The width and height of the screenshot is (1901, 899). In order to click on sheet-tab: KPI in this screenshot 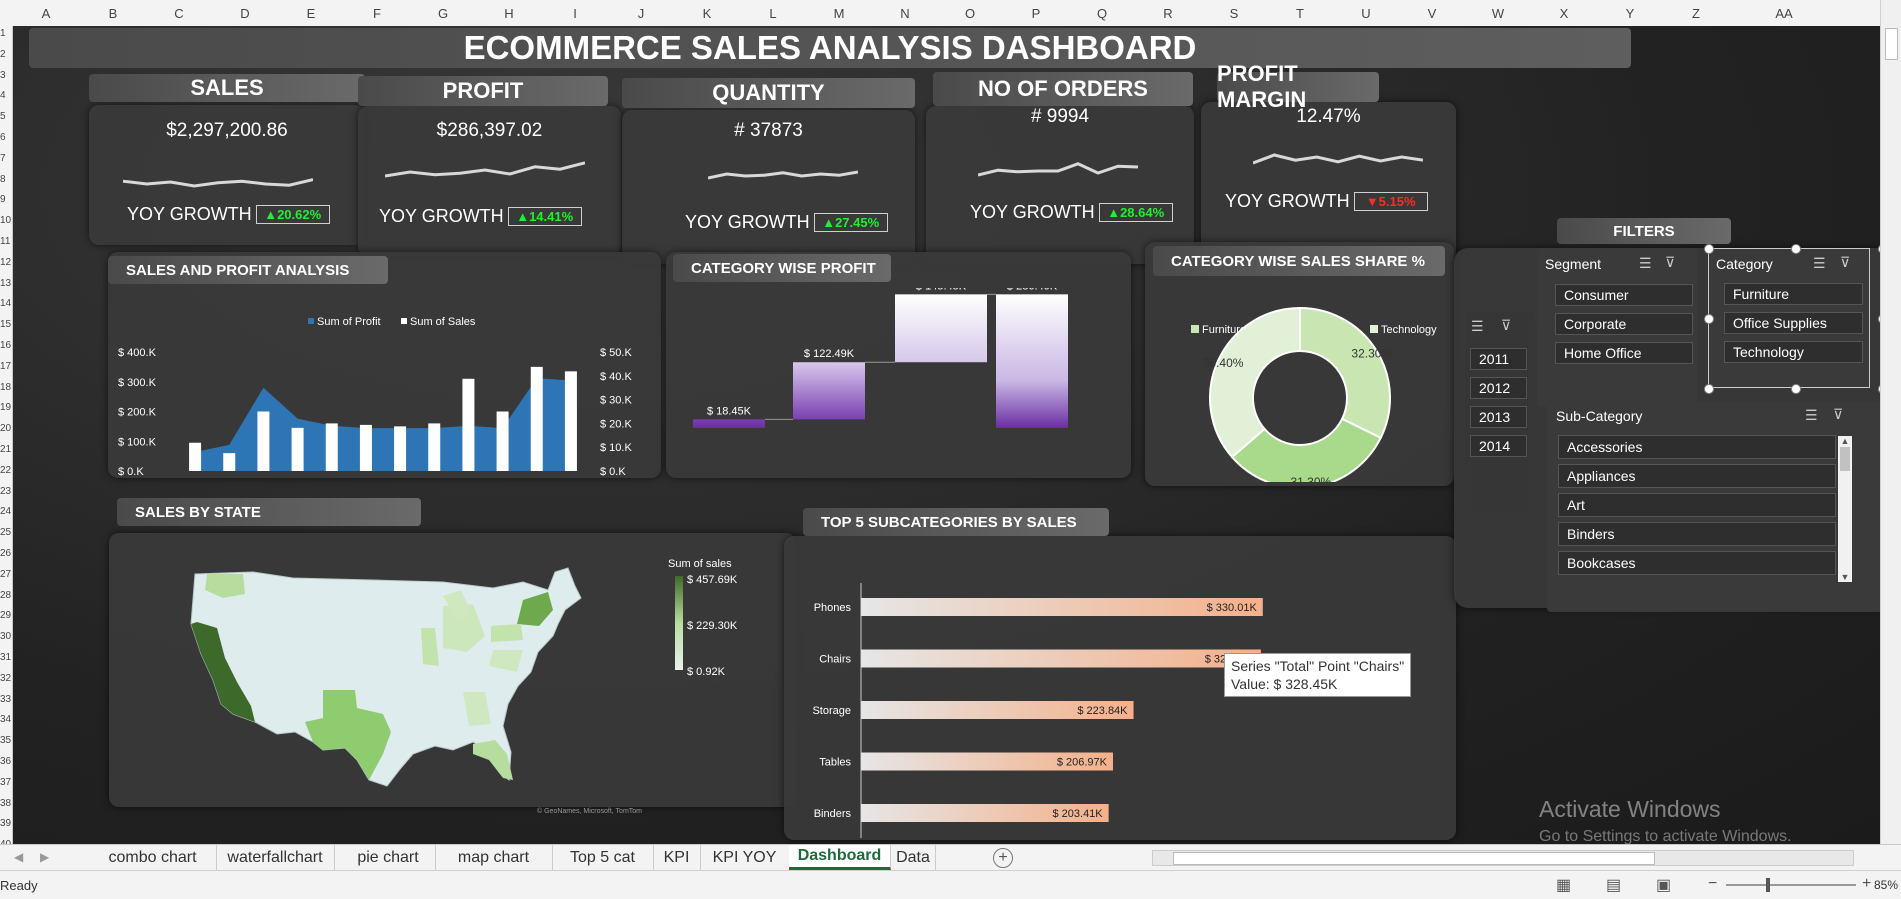, I will do `click(677, 857)`.